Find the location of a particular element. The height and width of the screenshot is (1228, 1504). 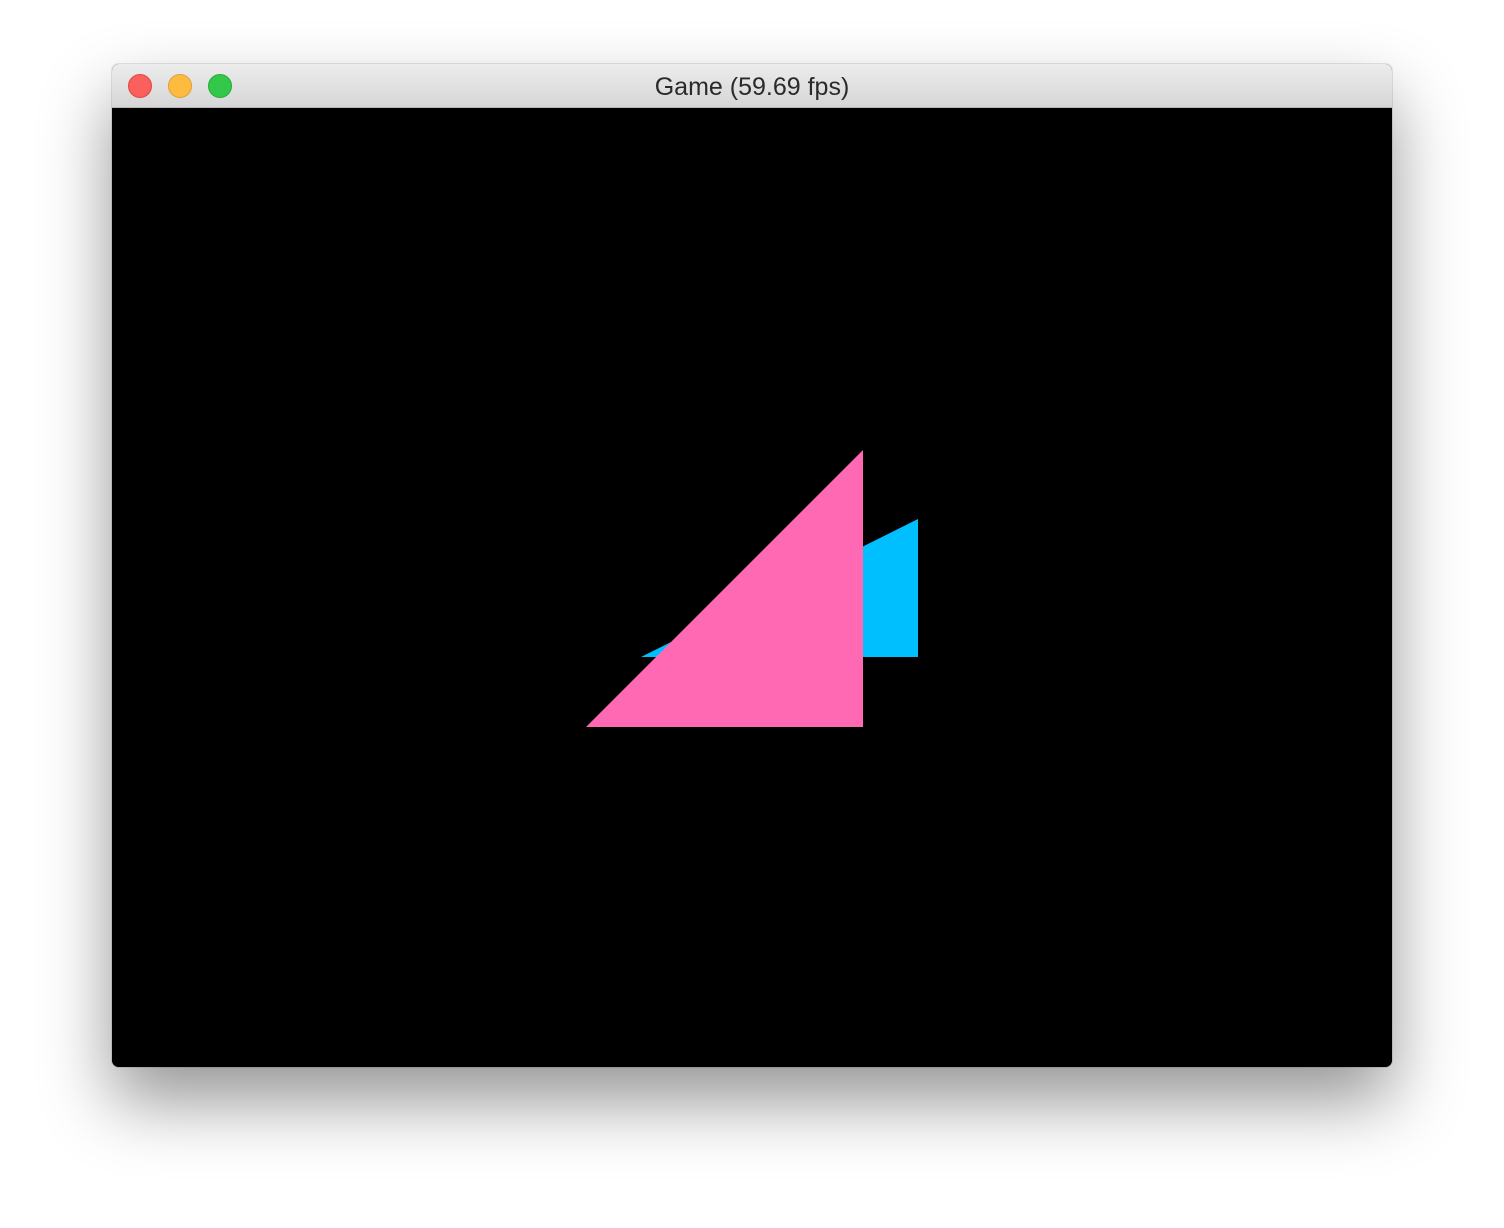

title-bar: Game (59.69 fps) is located at coordinates (752, 86).